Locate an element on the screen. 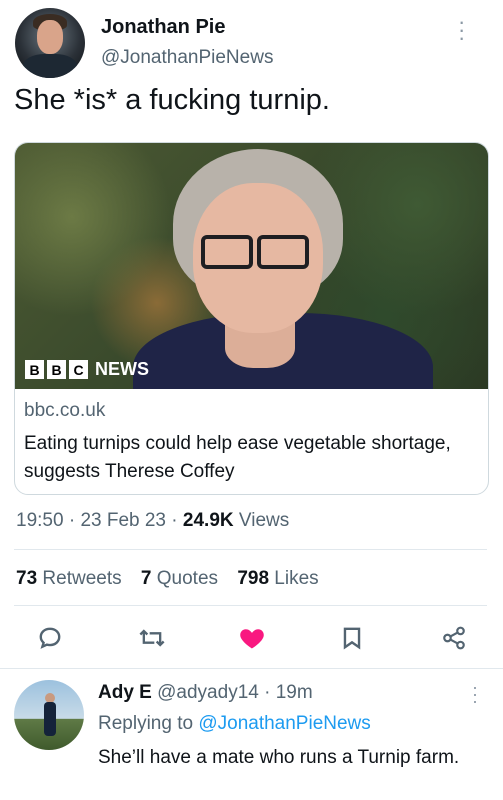 This screenshot has height=800, width=503. reply-author-avatar is located at coordinates (49, 715).